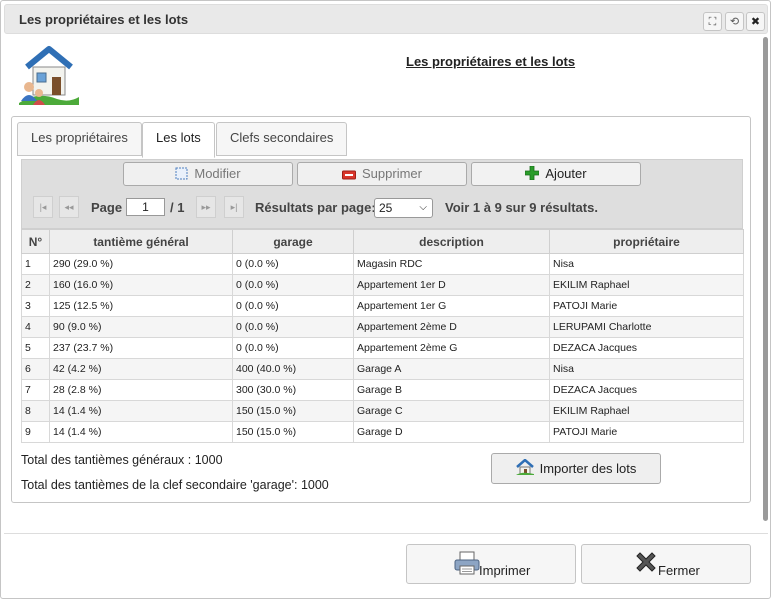 This screenshot has height=599, width=771. Describe the element at coordinates (141, 285) in the screenshot. I see `cell-tantieme: 160 (16.0 %)` at that location.